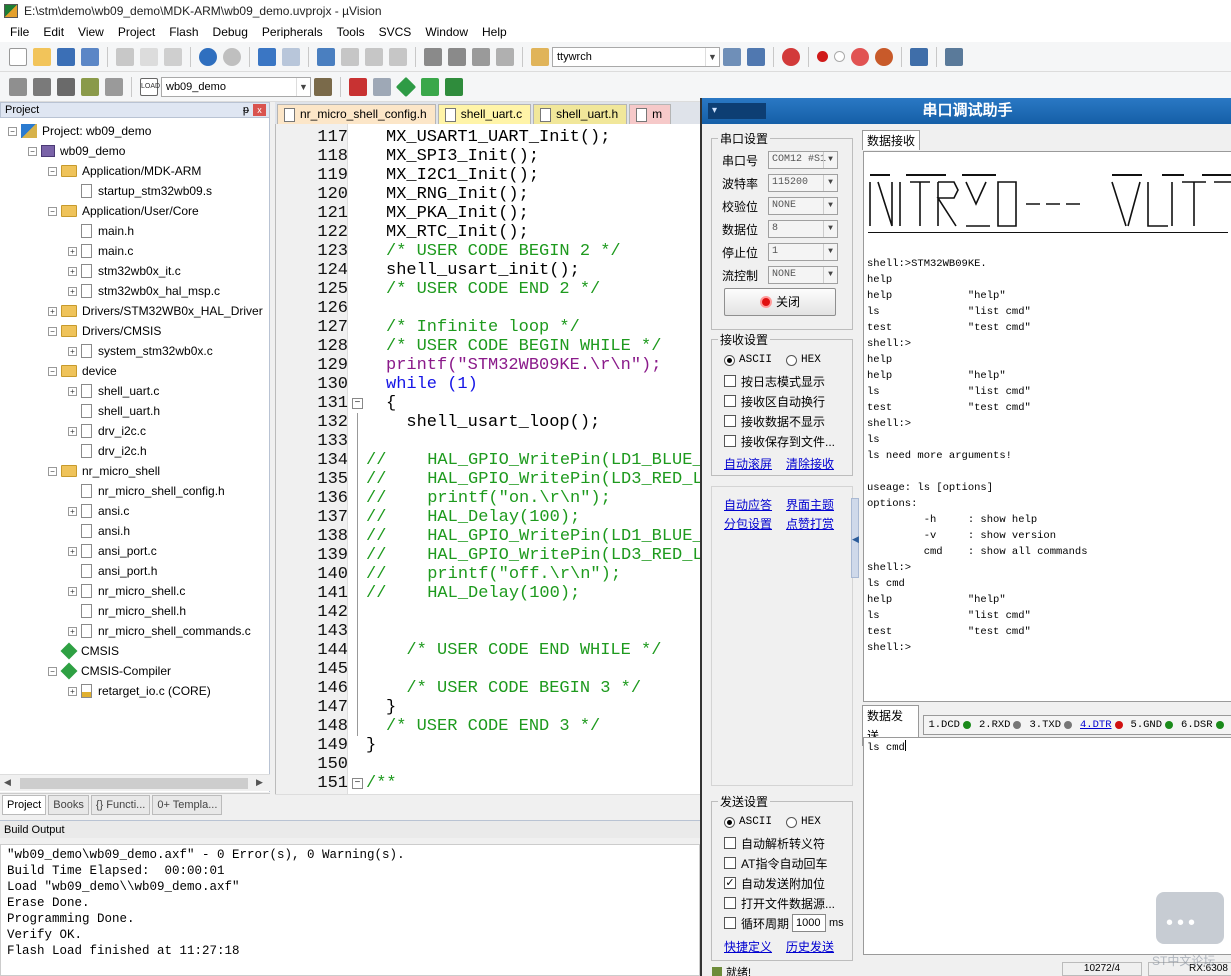 This screenshot has height=976, width=1231. I want to click on paste-icon, so click(173, 56).